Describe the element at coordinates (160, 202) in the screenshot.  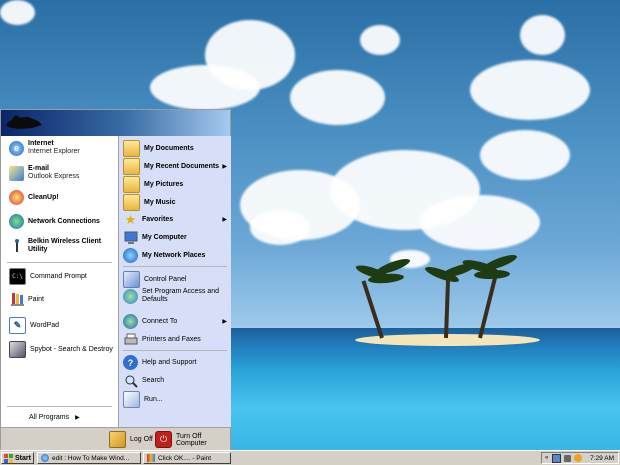
I see `menu-label: My Music` at that location.